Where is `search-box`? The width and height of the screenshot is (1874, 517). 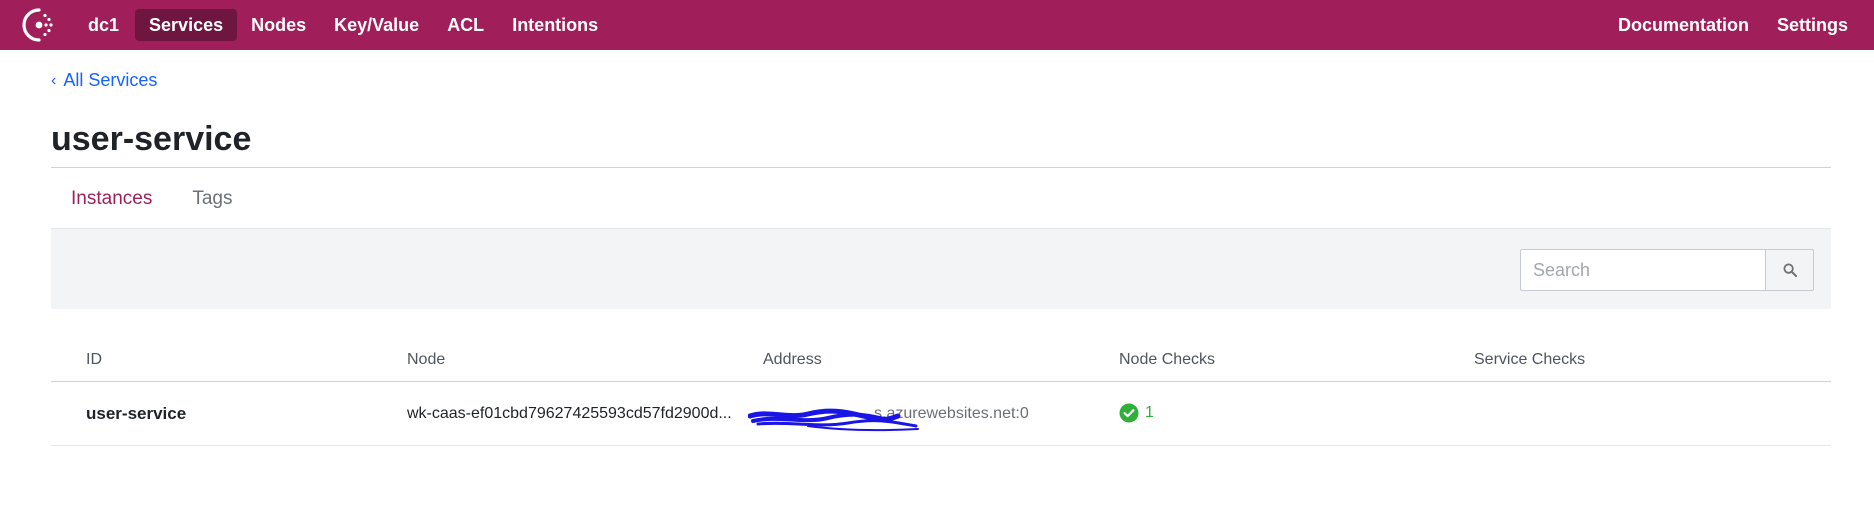 search-box is located at coordinates (1667, 270).